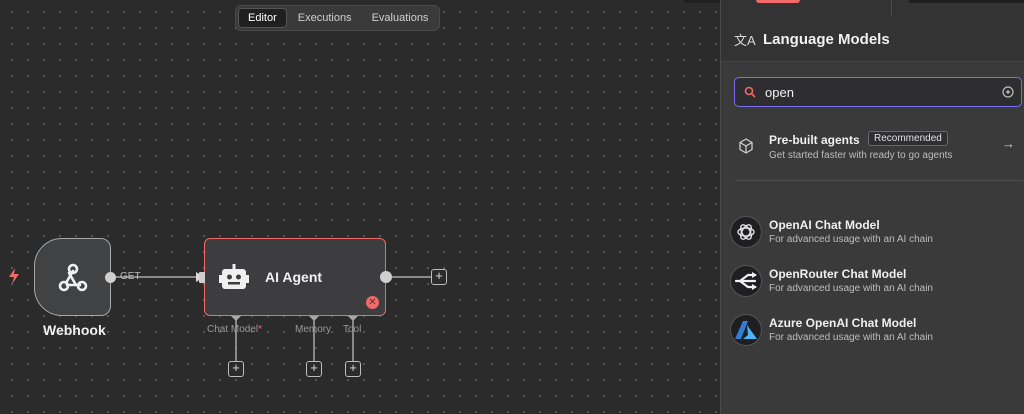  Describe the element at coordinates (746, 281) in the screenshot. I see `openrouter-icon` at that location.